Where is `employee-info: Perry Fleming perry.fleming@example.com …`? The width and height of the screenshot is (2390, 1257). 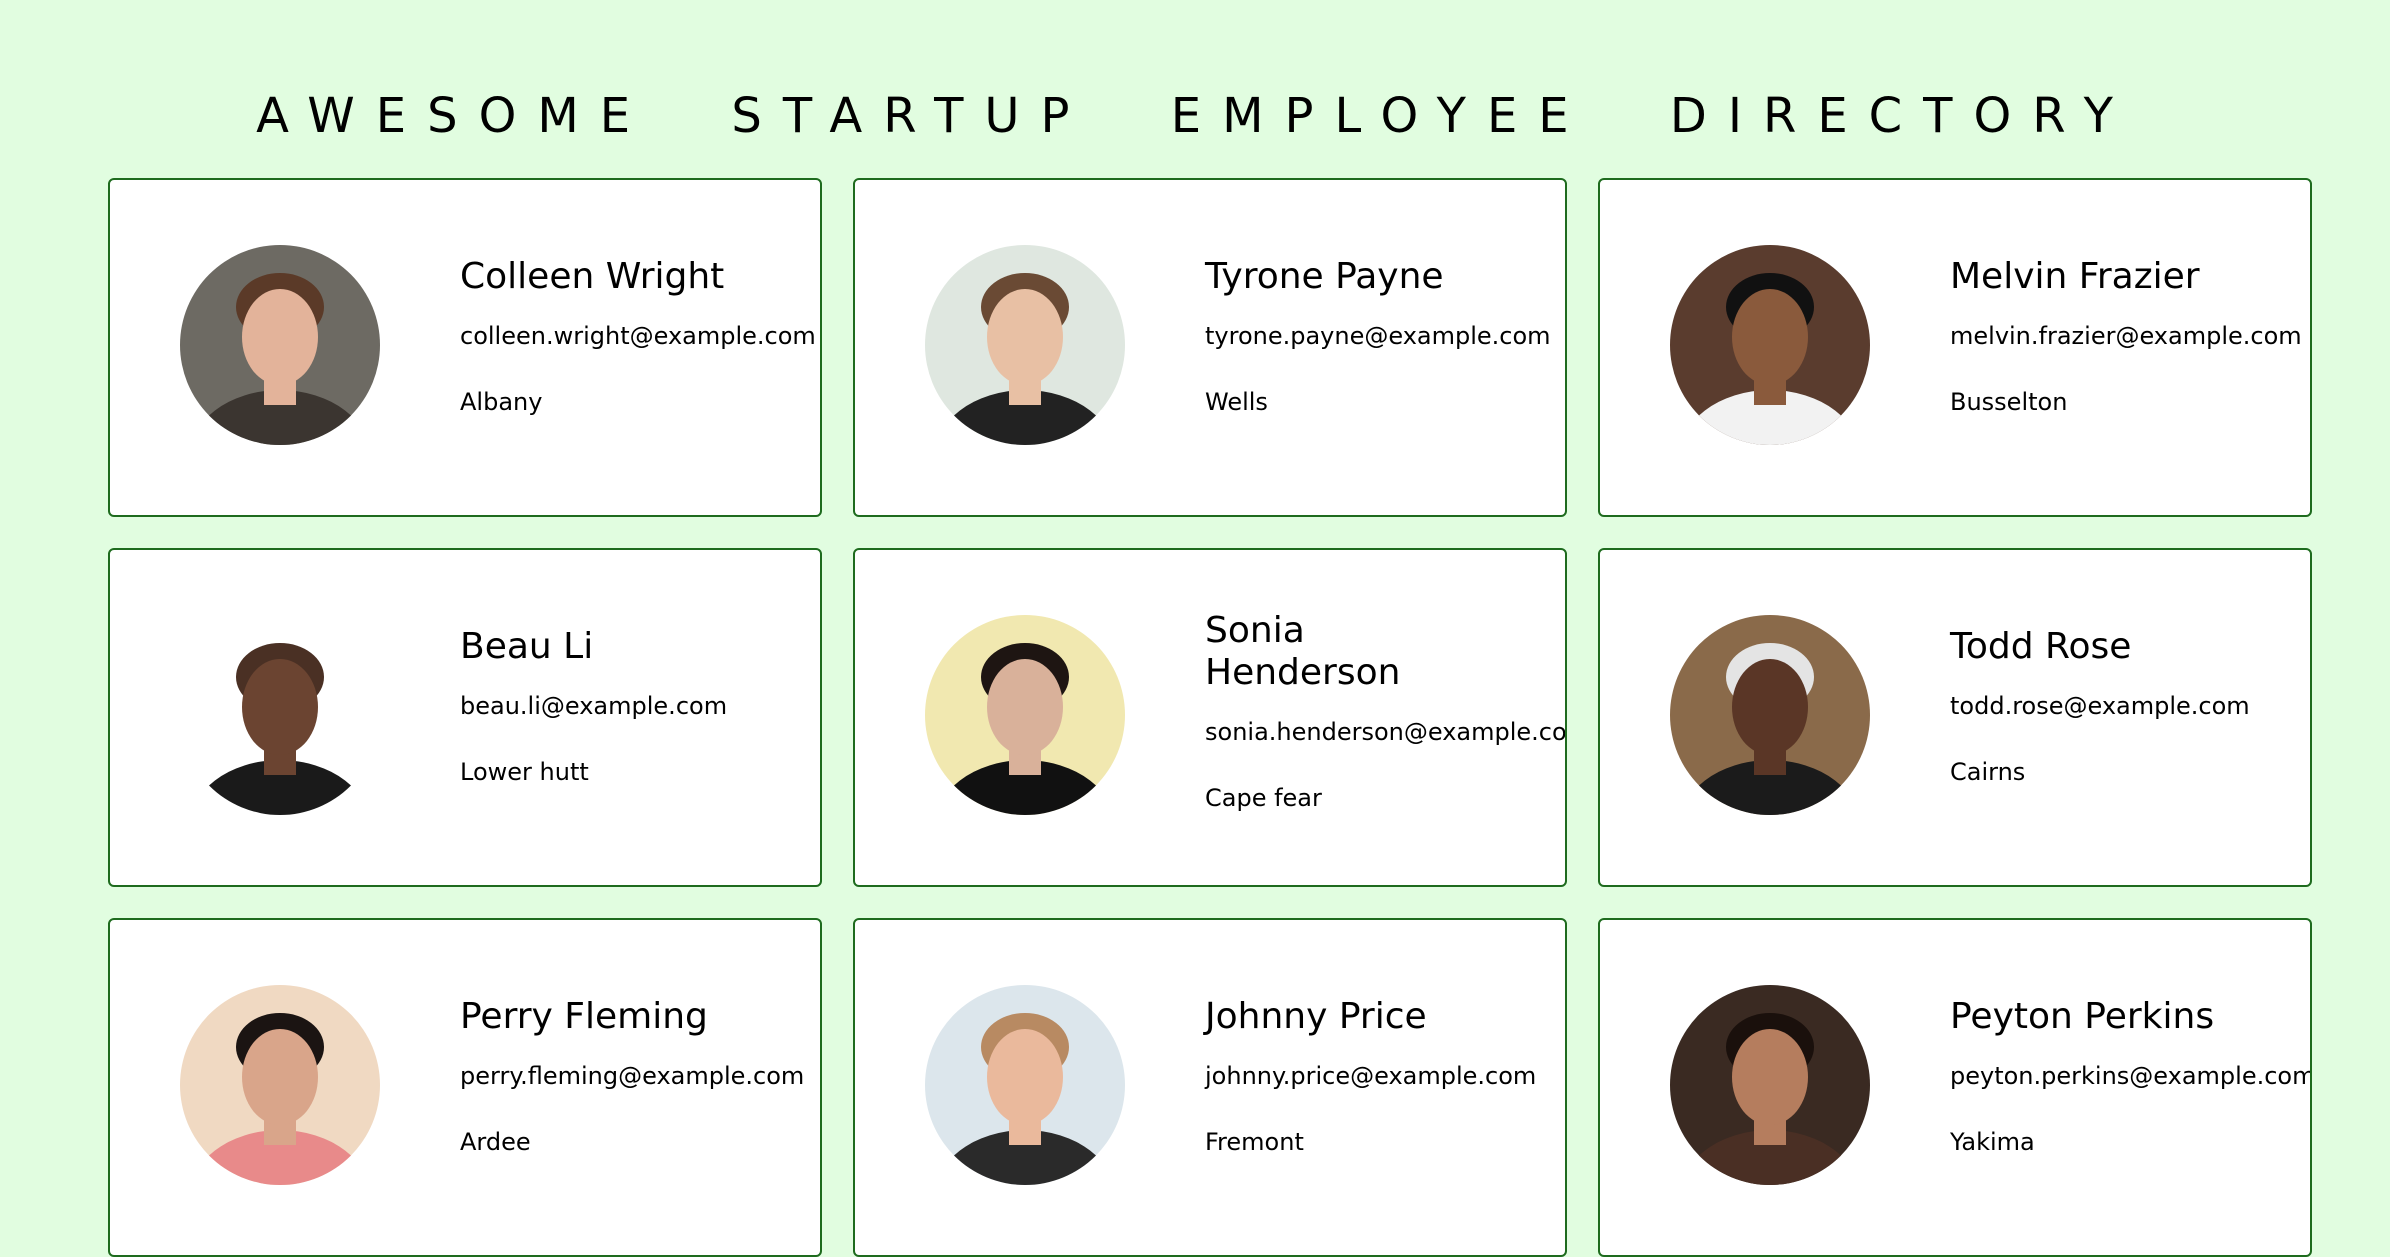 employee-info: Perry Fleming perry.fleming@example.com … is located at coordinates (632, 1077).